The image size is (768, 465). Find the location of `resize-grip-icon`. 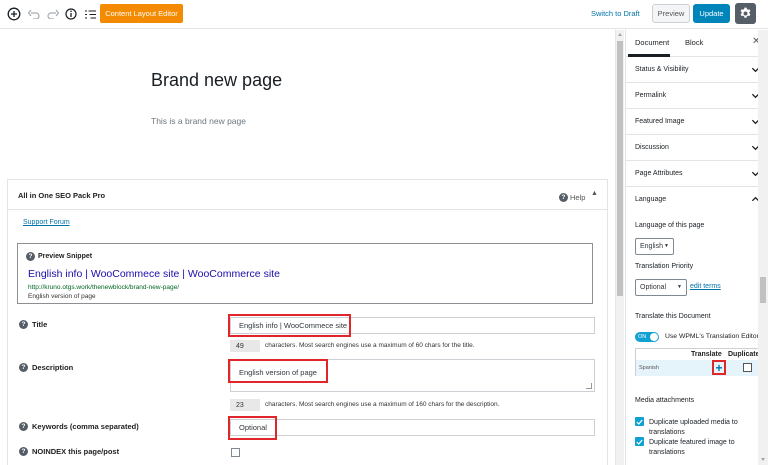

resize-grip-icon is located at coordinates (589, 386).